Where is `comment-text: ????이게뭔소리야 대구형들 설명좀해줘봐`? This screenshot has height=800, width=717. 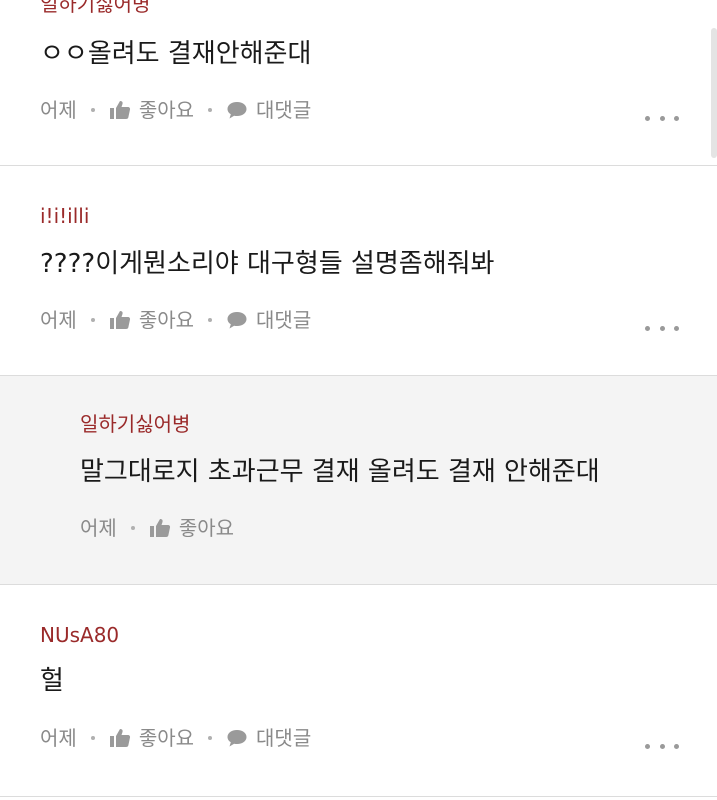 comment-text: ????이게뭔소리야 대구형들 설명좀해줘봐 is located at coordinates (267, 264).